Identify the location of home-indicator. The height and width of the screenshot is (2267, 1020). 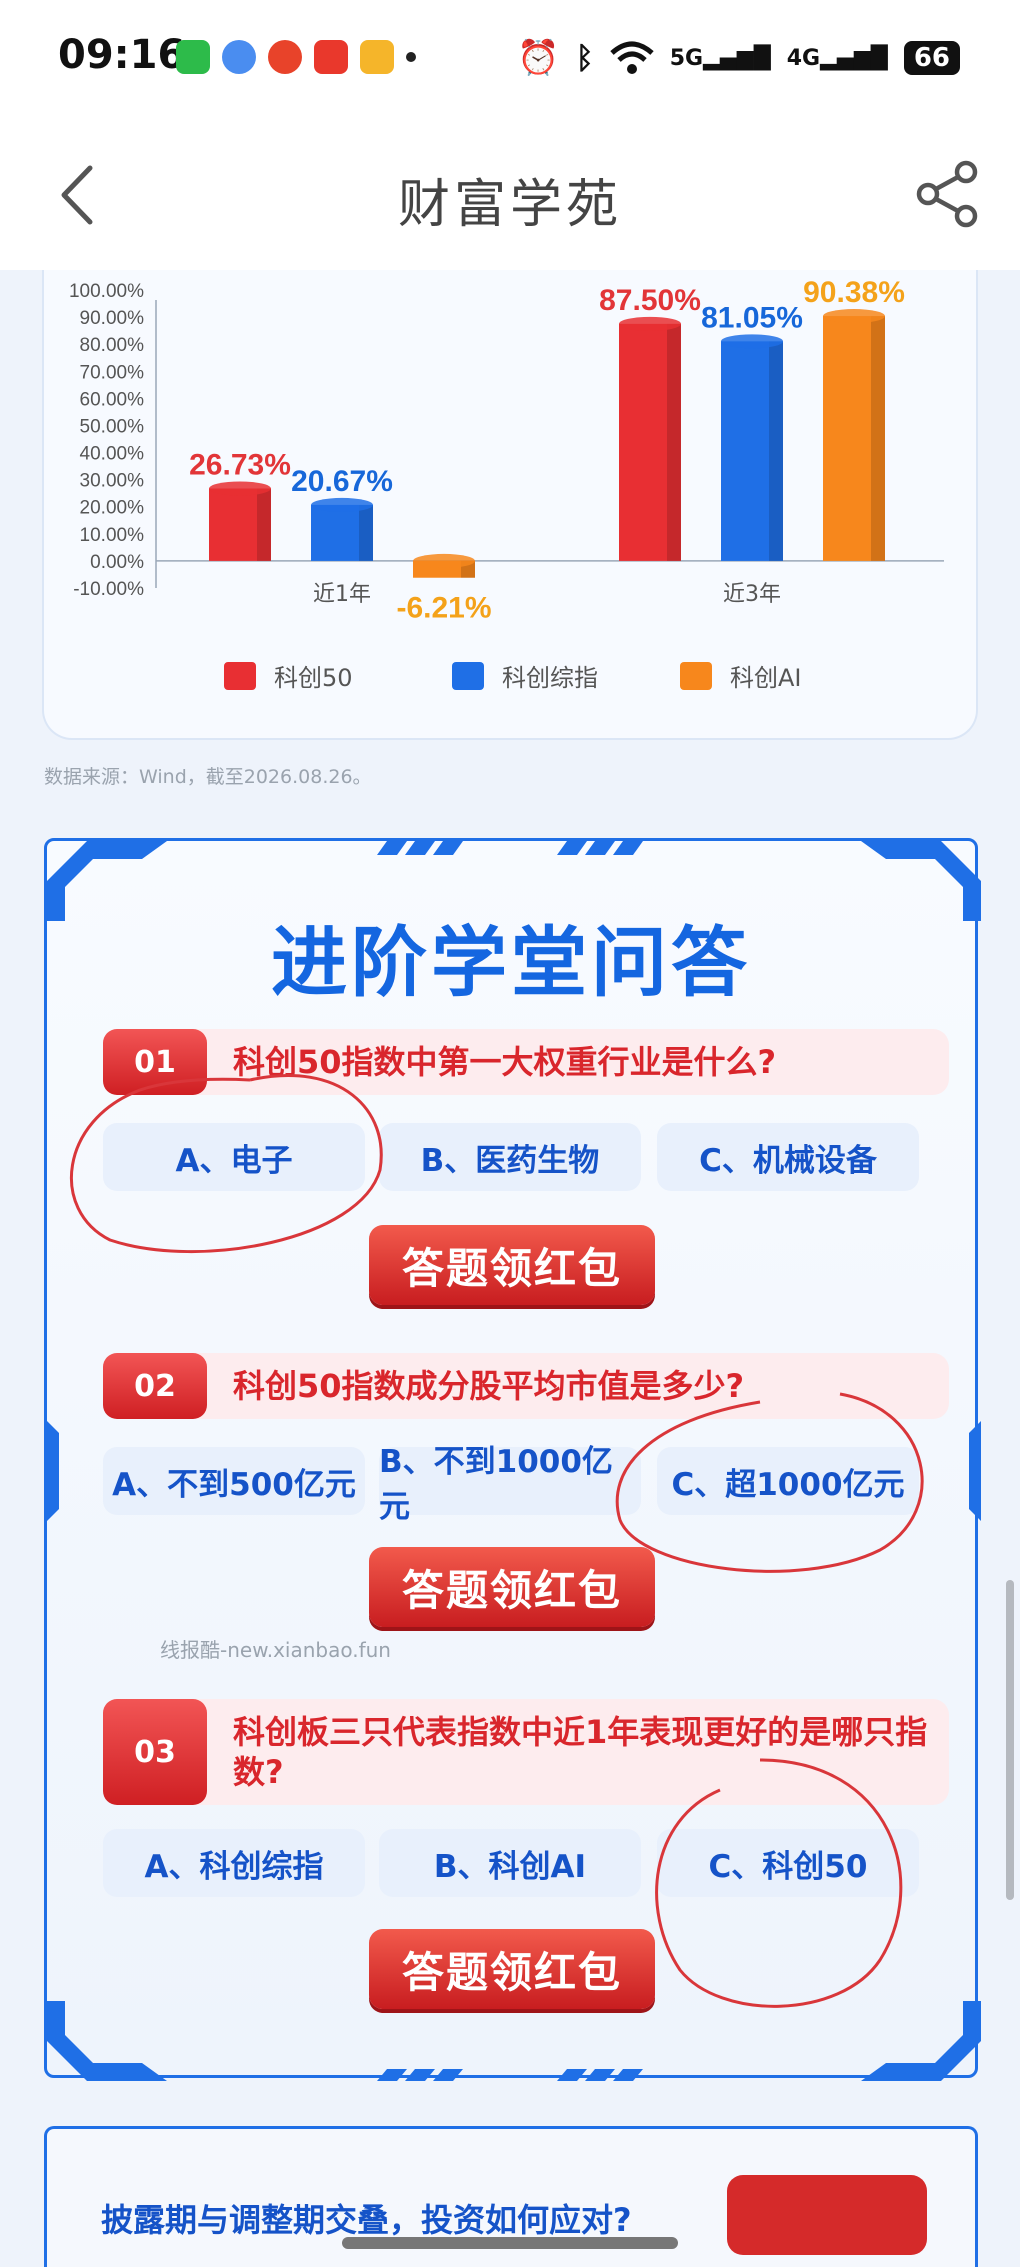
(510, 2243).